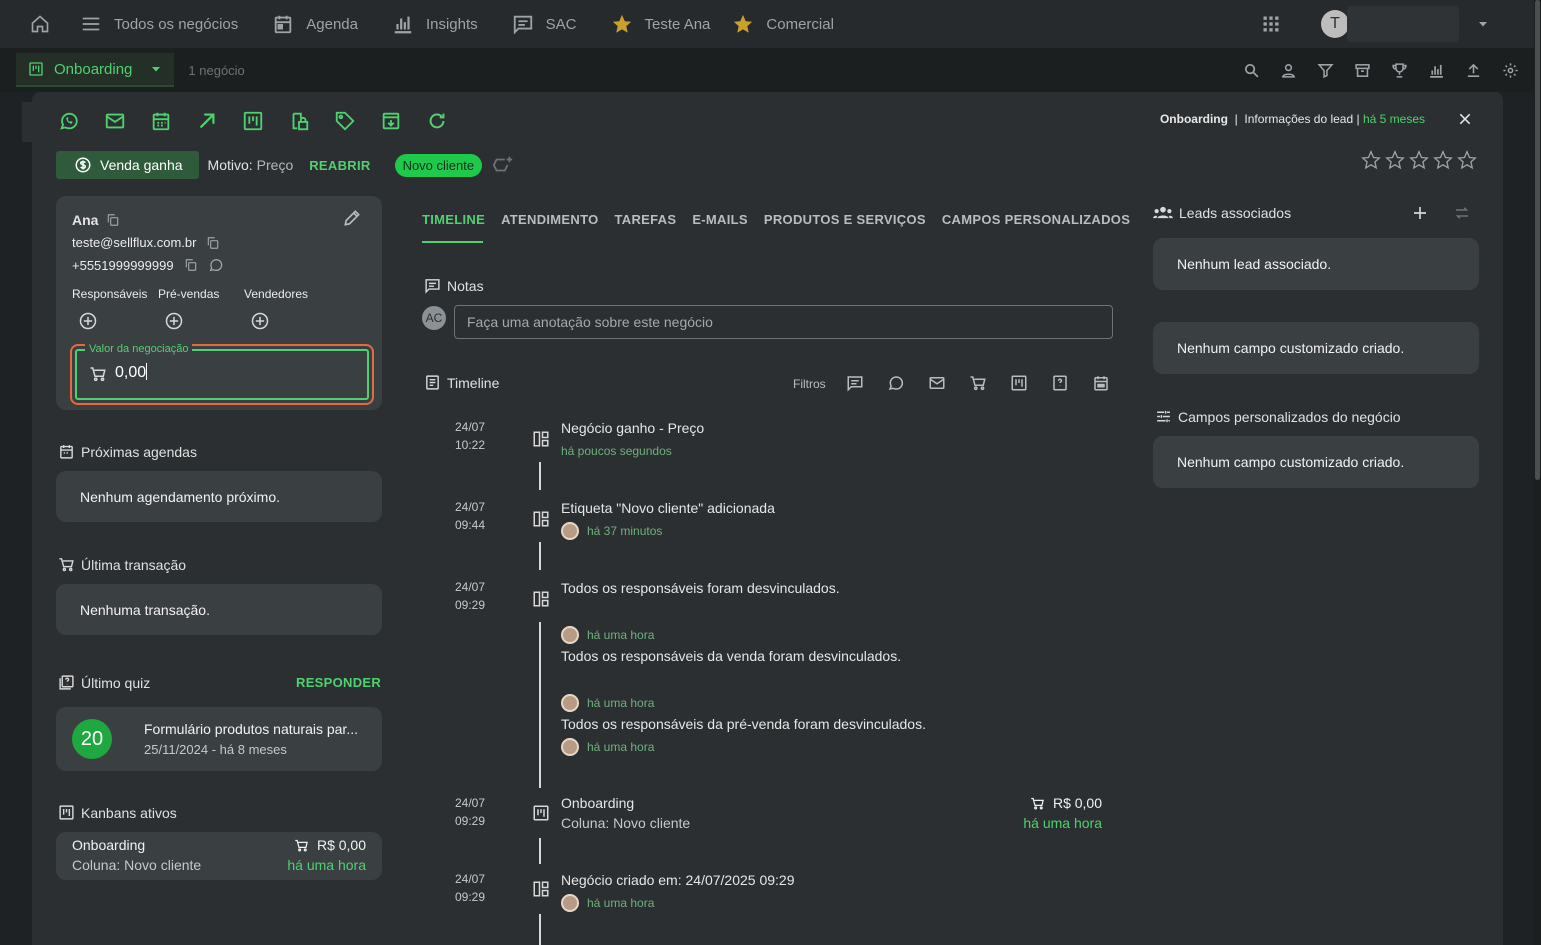  Describe the element at coordinates (1288, 70) in the screenshot. I see `person-icon` at that location.